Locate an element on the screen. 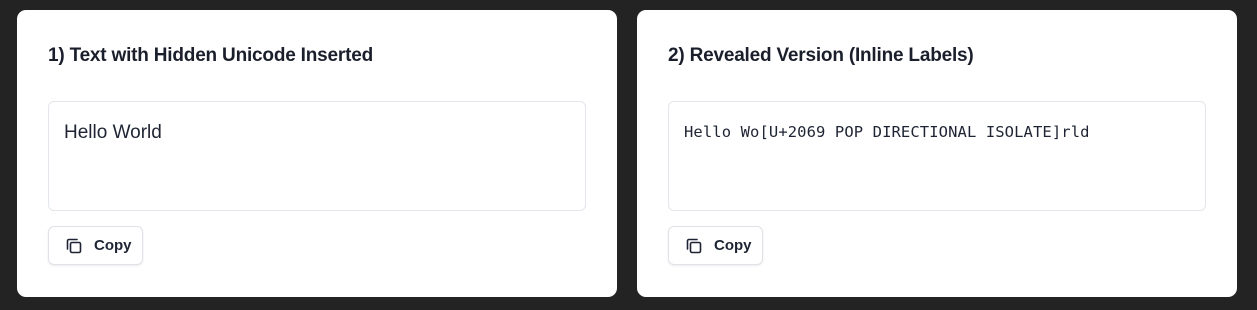 The height and width of the screenshot is (310, 1257). panel-title: 2) Revealed Version (Inline Labels) is located at coordinates (821, 55).